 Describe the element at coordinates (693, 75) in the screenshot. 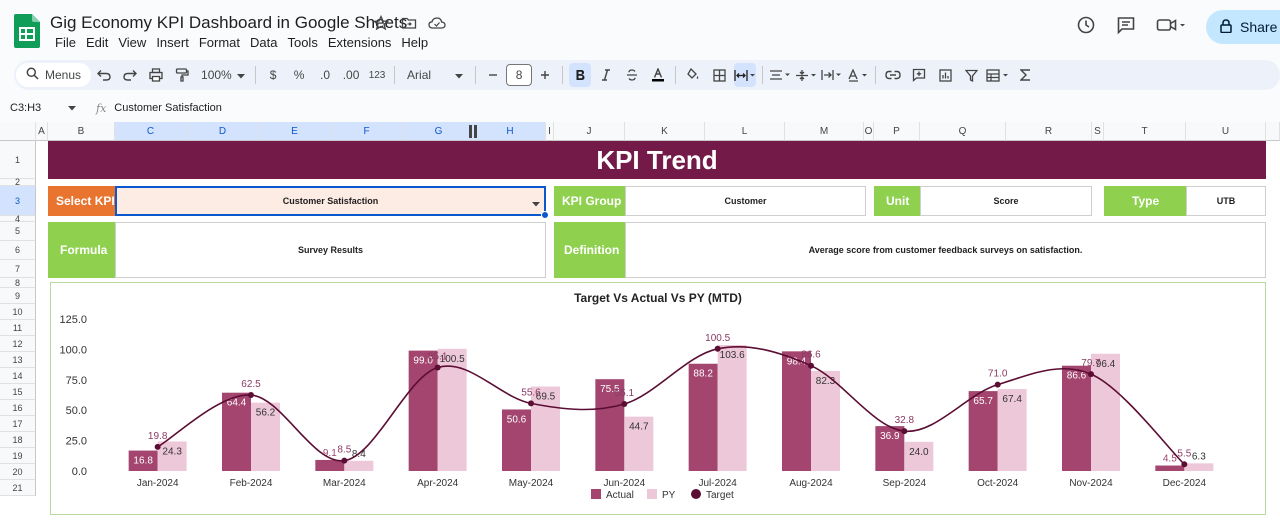

I see `fill-color-icon` at that location.